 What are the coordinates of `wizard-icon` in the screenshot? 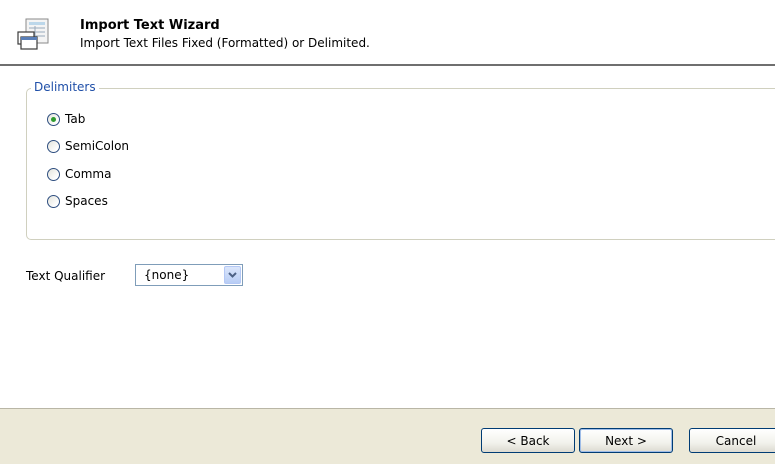 It's located at (33, 34).